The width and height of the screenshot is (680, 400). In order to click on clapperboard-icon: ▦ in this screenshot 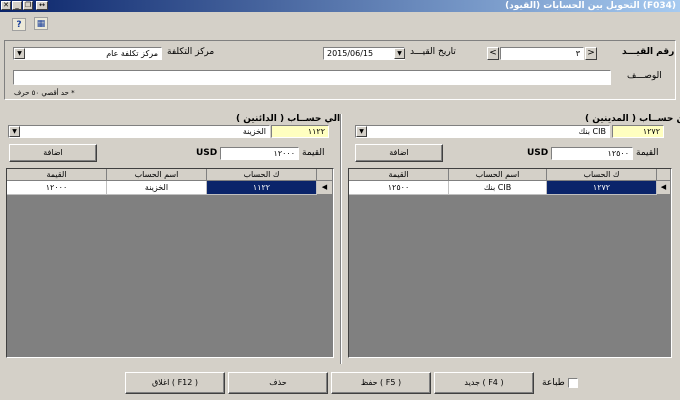, I will do `click(41, 23)`.